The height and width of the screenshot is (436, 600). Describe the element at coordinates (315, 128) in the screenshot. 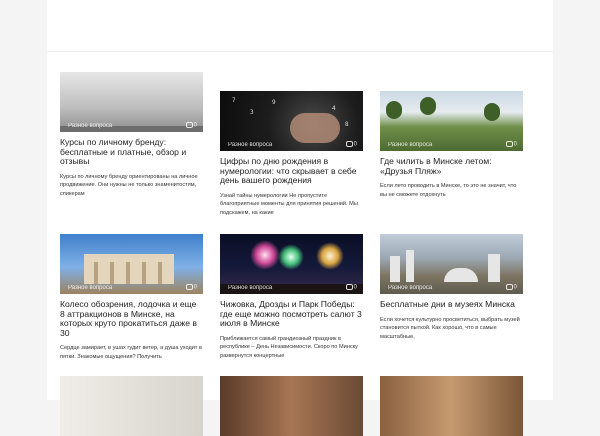

I see `hand-image` at that location.